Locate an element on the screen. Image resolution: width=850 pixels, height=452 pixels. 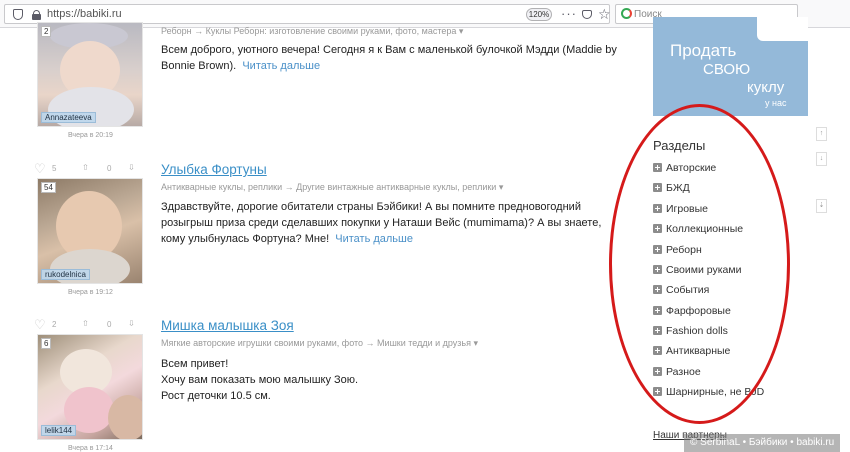
scroll-up-button: ↑ is located at coordinates (821, 134).